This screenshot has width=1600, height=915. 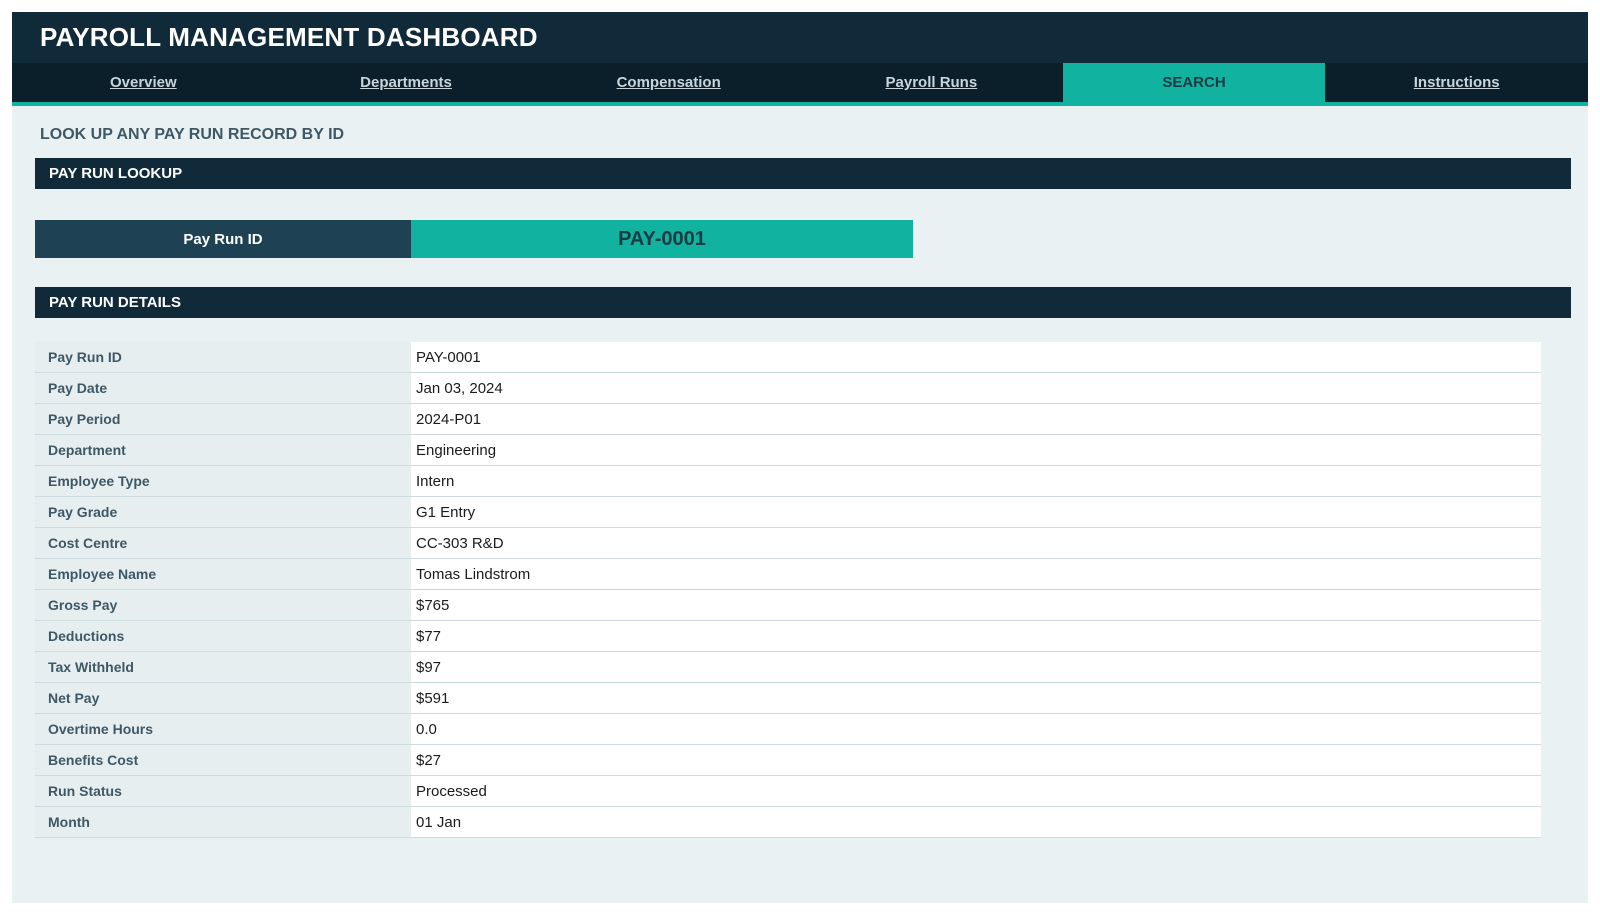 What do you see at coordinates (1194, 82) in the screenshot?
I see `tab-search: SEARCH` at bounding box center [1194, 82].